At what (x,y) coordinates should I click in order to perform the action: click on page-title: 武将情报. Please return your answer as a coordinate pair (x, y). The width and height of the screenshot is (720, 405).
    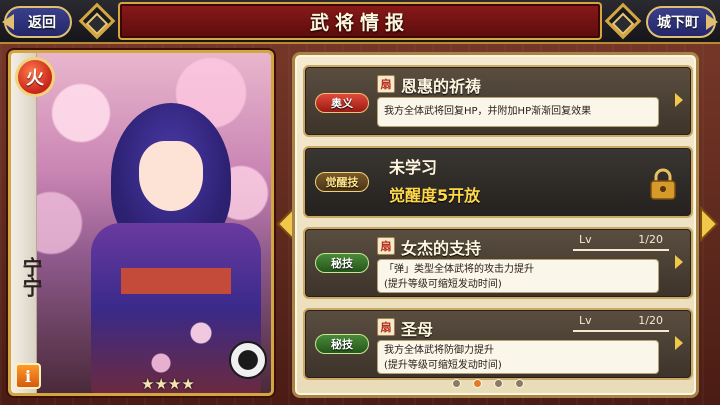
    Looking at the image, I should click on (359, 22).